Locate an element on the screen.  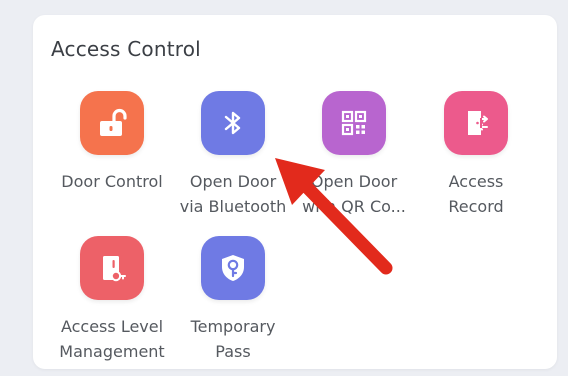
open-door-bluetooth-tile: Open Door via Bluetooth is located at coordinates (233, 155).